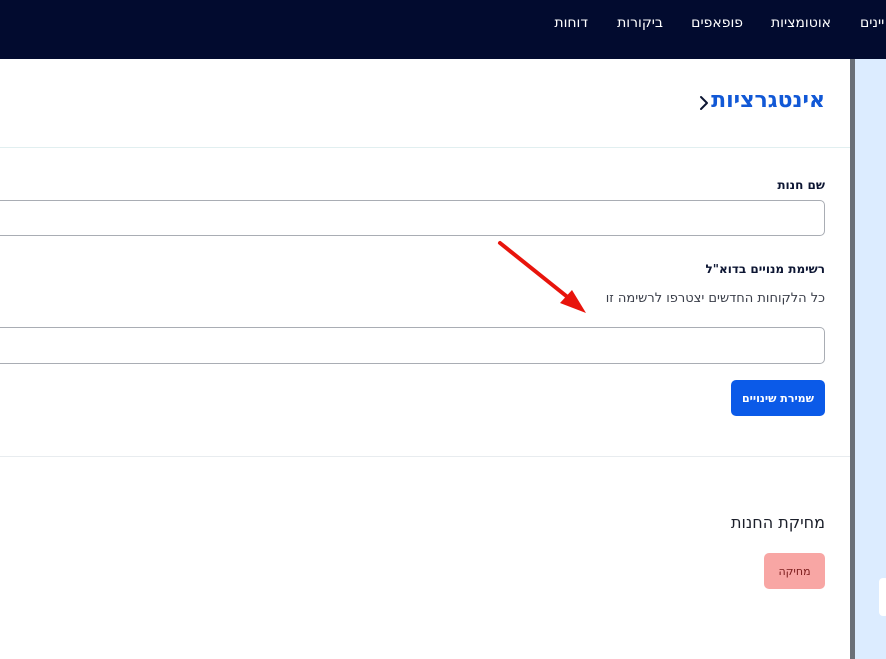  Describe the element at coordinates (872, 23) in the screenshot. I see `nav-item-partial: יינים` at that location.